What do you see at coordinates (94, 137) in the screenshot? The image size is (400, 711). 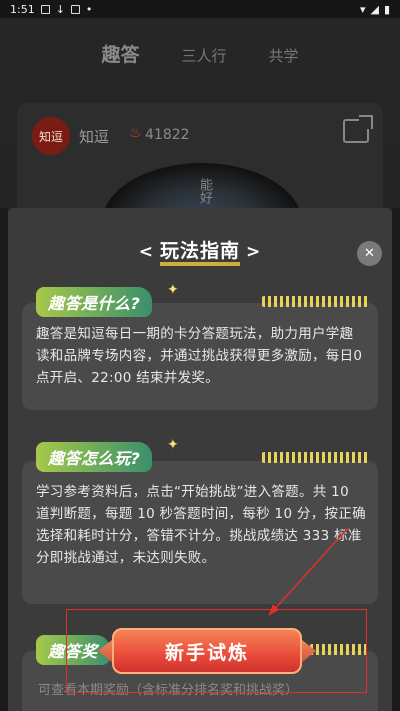 I see `channel-name: 知逗` at bounding box center [94, 137].